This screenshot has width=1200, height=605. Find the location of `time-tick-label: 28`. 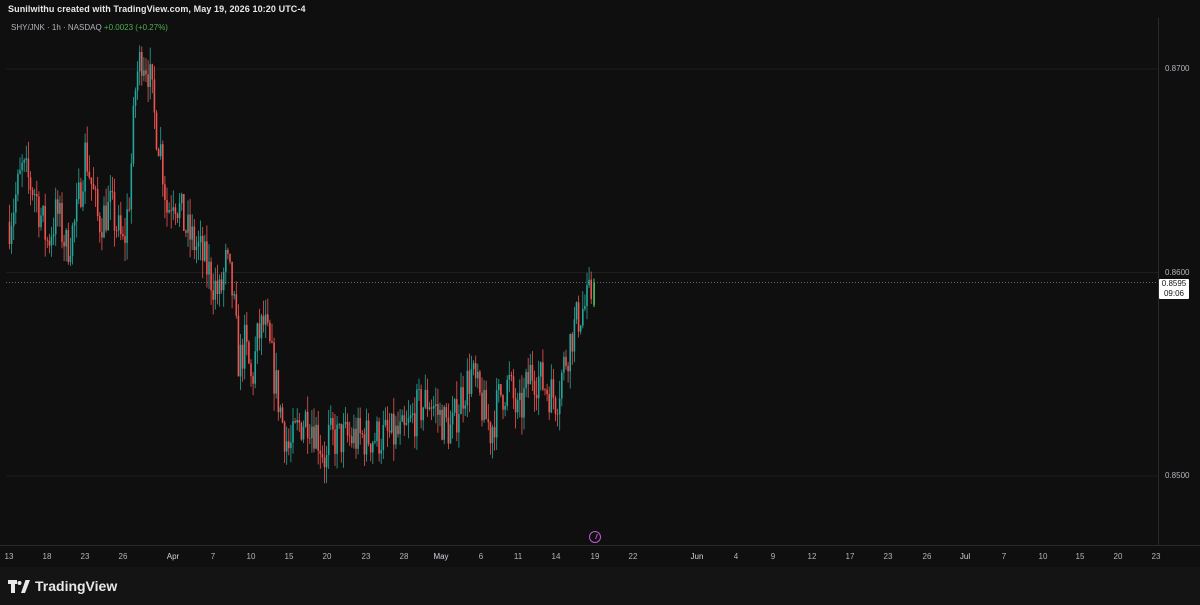

time-tick-label: 28 is located at coordinates (404, 556).